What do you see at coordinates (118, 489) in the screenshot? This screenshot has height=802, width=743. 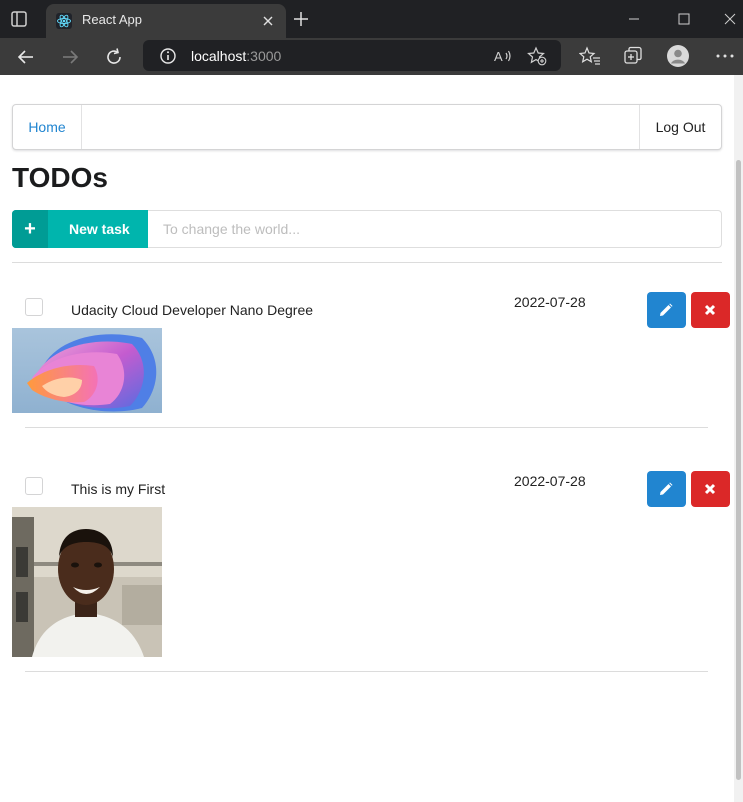 I see `todo-name: This is my First` at bounding box center [118, 489].